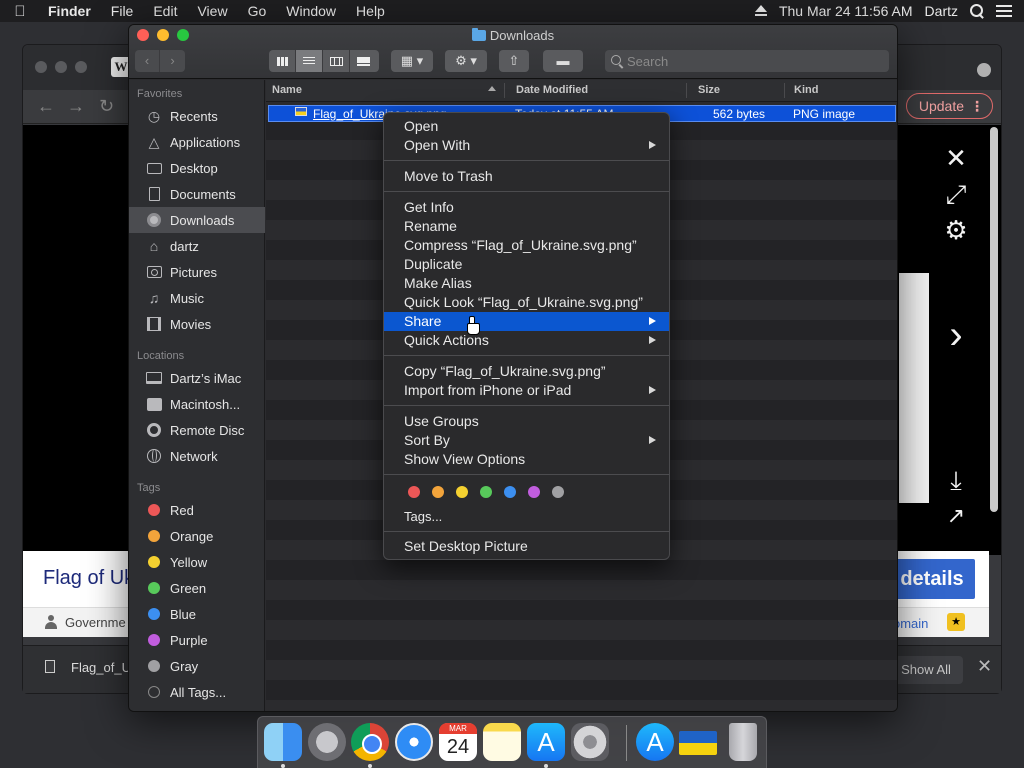 This screenshot has width=1024, height=768. What do you see at coordinates (76, 106) in the screenshot?
I see `forward-arrow-icon: →` at bounding box center [76, 106].